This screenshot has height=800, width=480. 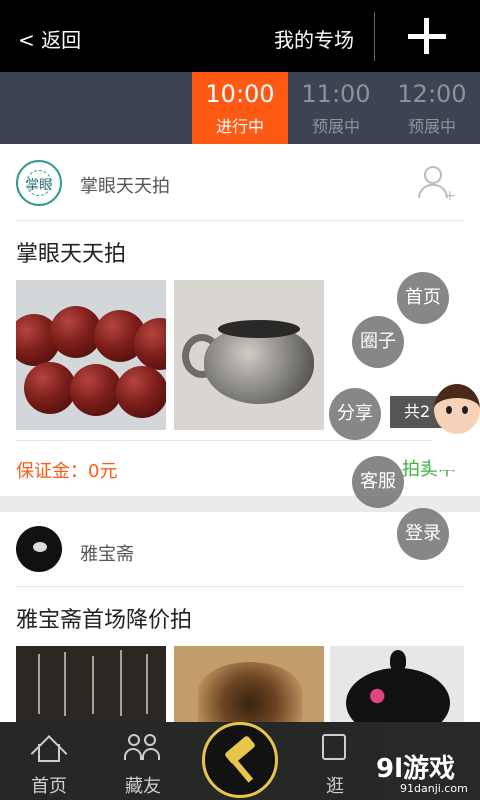 What do you see at coordinates (239, 126) in the screenshot?
I see `tab-status: 进行中` at bounding box center [239, 126].